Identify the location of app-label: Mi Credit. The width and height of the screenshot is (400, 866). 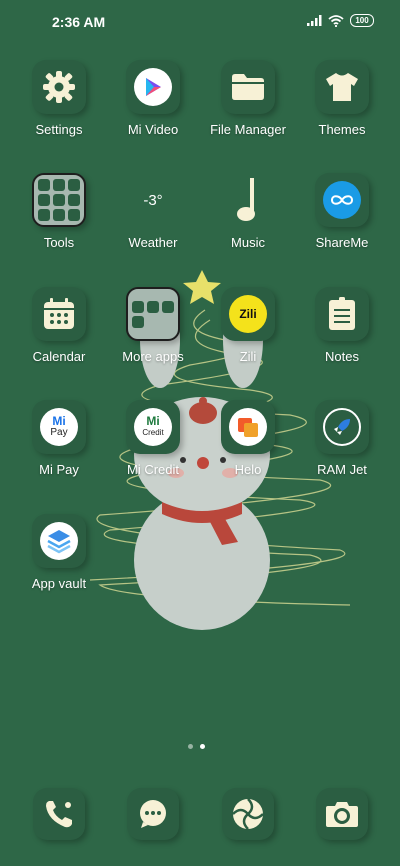
(152, 469).